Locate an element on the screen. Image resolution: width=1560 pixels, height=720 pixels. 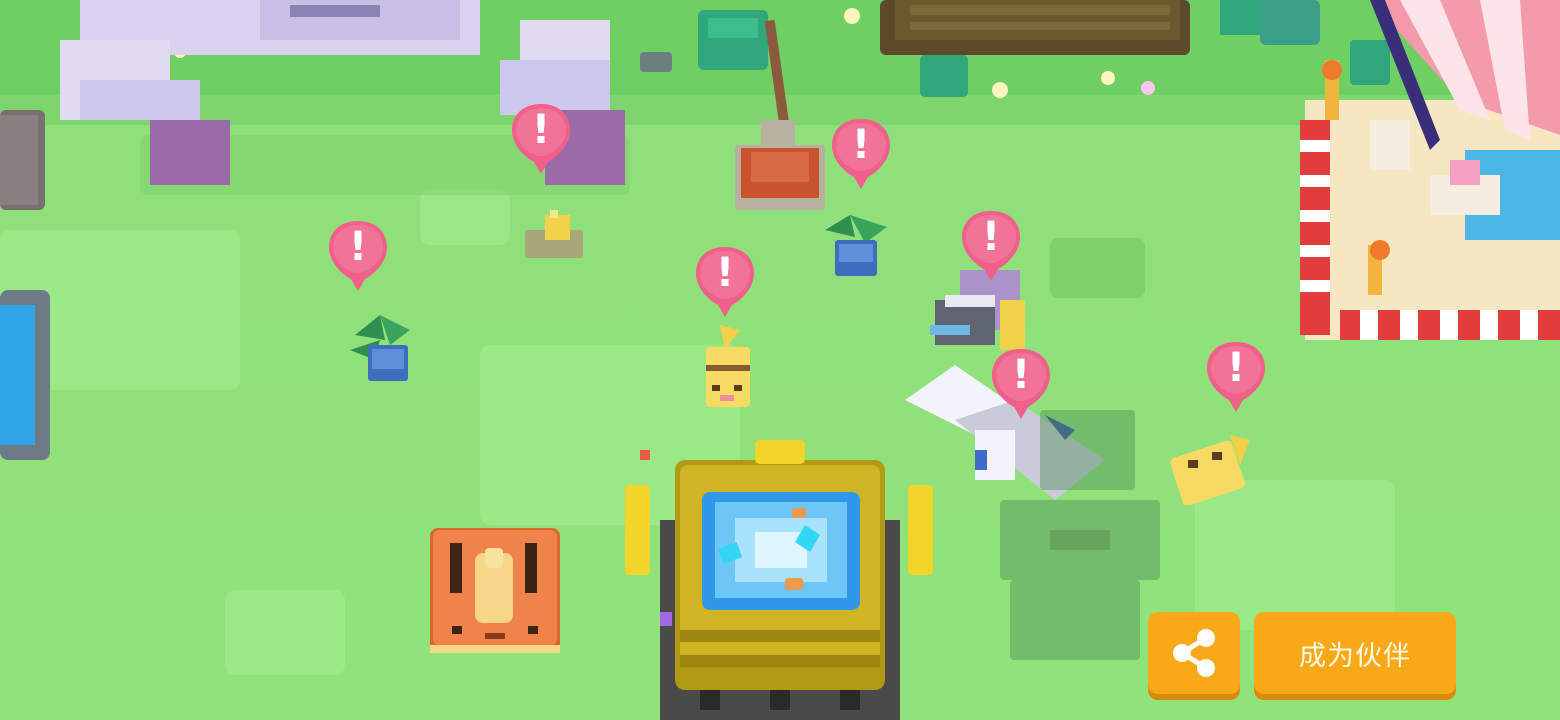
share-button is located at coordinates (1194, 653).